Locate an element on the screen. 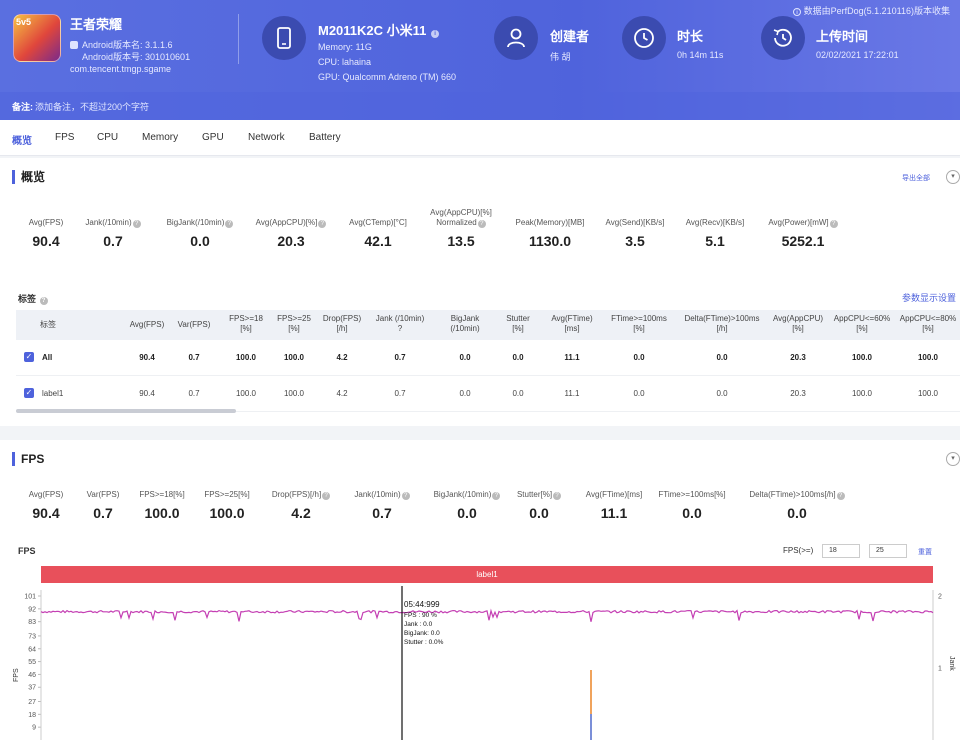  overview-metric-value: 90.4 is located at coordinates (46, 241).